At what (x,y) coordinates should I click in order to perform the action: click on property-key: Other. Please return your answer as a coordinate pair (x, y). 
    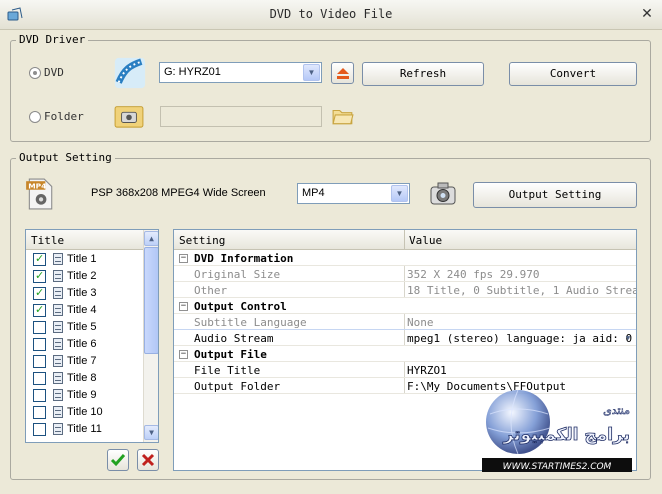
    Looking at the image, I should click on (211, 290).